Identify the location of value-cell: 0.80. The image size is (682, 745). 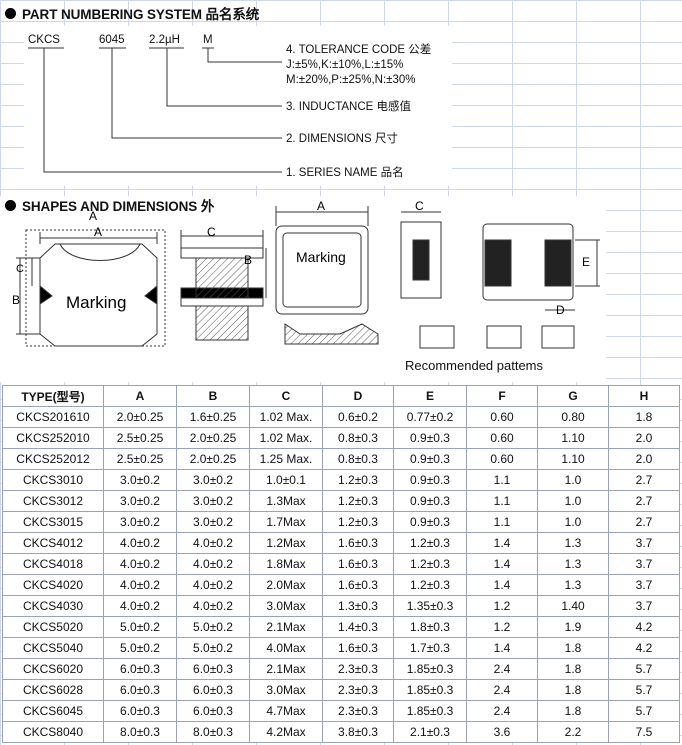
(573, 417).